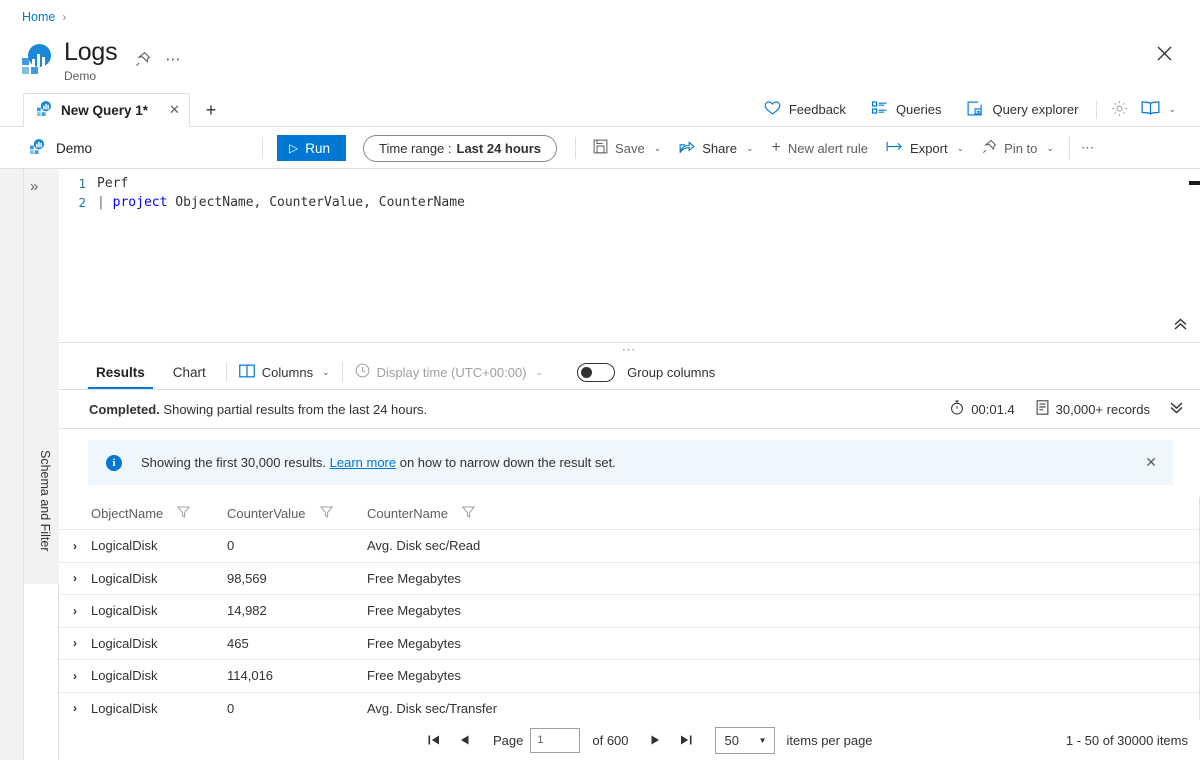 Image resolution: width=1200 pixels, height=760 pixels. Describe the element at coordinates (312, 148) in the screenshot. I see `run-button: ▷ Run` at that location.